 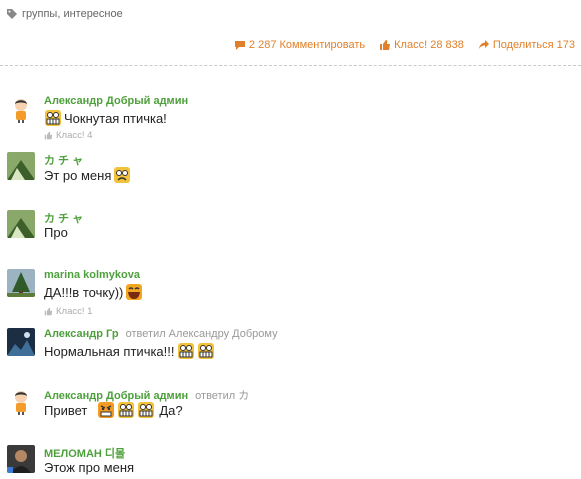 What do you see at coordinates (84, 292) in the screenshot?
I see `comment-text: ДА!!!в точку))` at bounding box center [84, 292].